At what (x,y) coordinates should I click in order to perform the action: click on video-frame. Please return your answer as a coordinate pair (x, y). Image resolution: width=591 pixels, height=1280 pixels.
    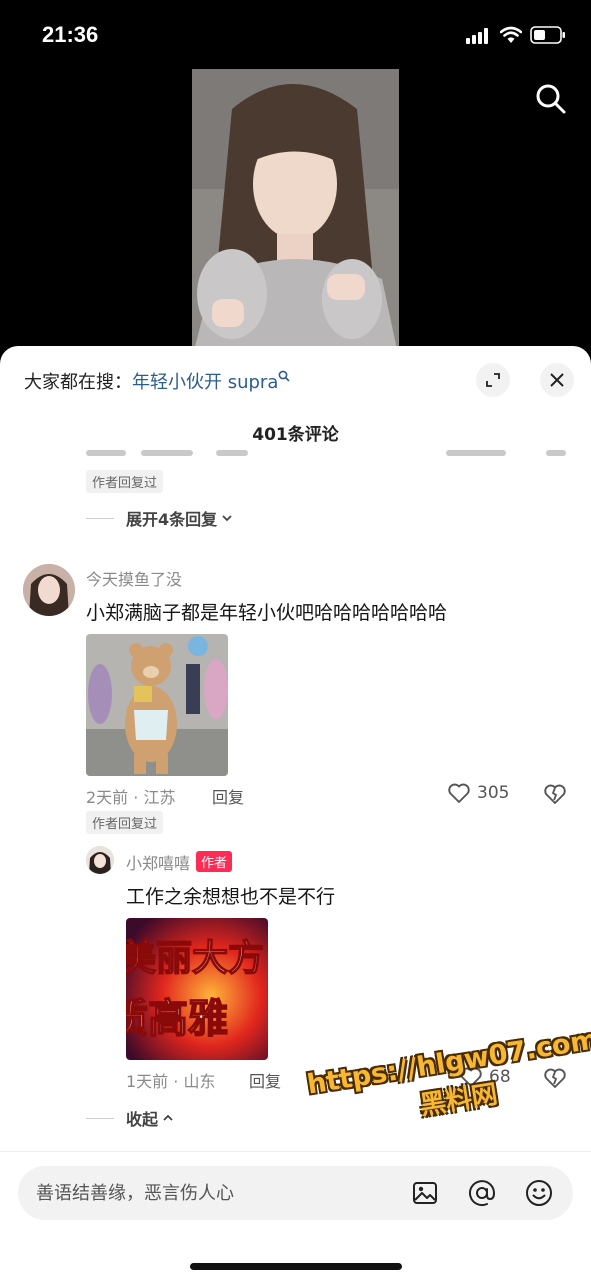
    Looking at the image, I should click on (295, 214).